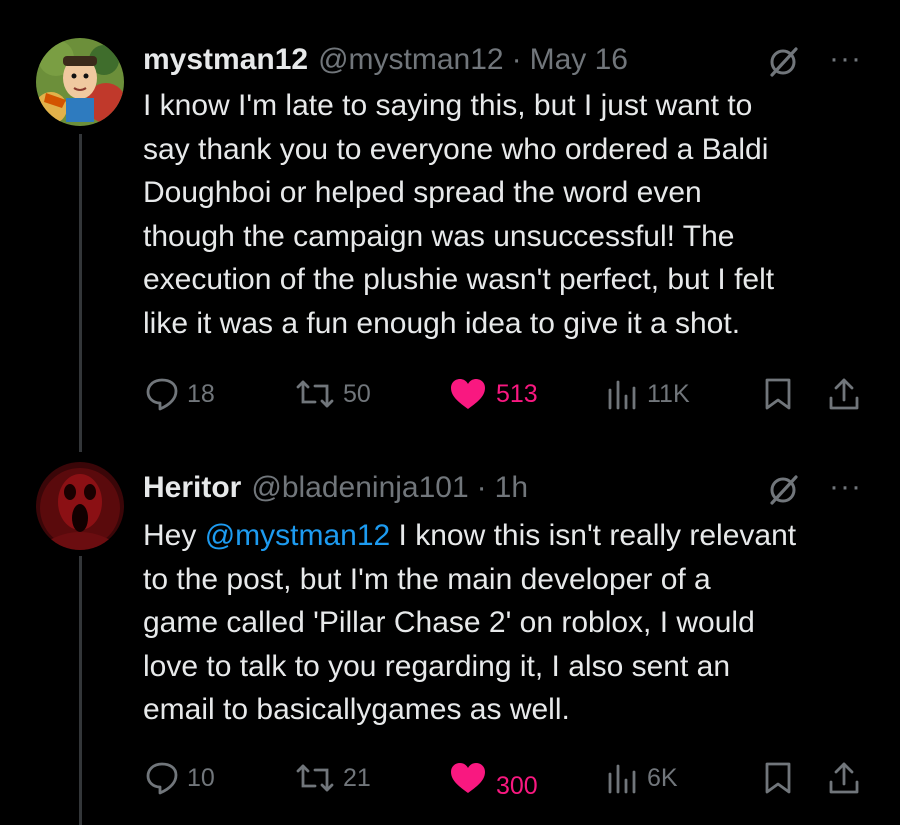  What do you see at coordinates (356, 709) in the screenshot?
I see `tweet-text-line: email to basicallygames as well.` at bounding box center [356, 709].